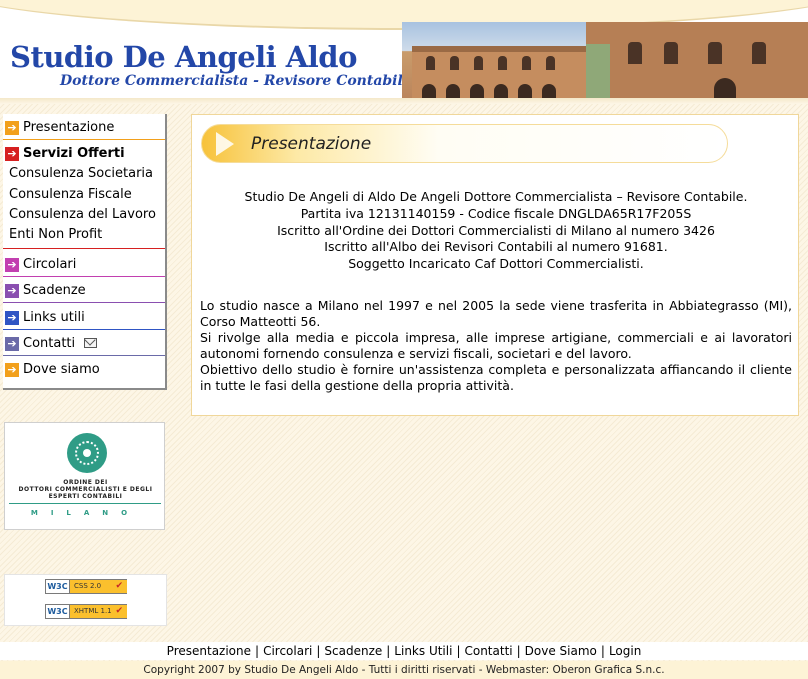 This screenshot has width=808, height=679. What do you see at coordinates (54, 317) in the screenshot?
I see `menu-item-label: Links utili` at bounding box center [54, 317].